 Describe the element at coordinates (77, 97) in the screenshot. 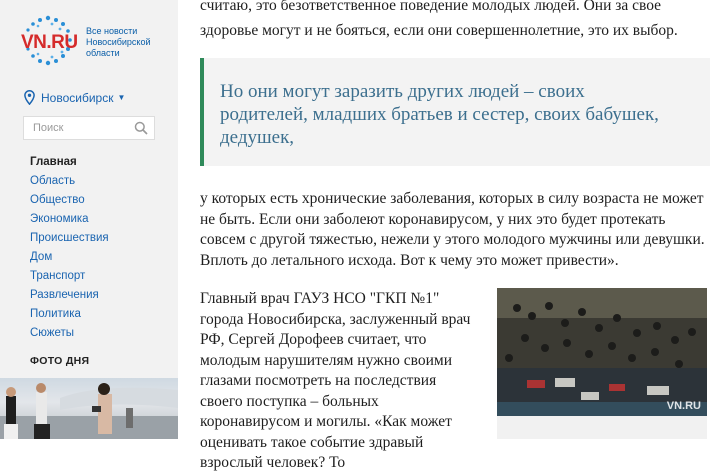

I see `city-label: Новосибирск` at that location.